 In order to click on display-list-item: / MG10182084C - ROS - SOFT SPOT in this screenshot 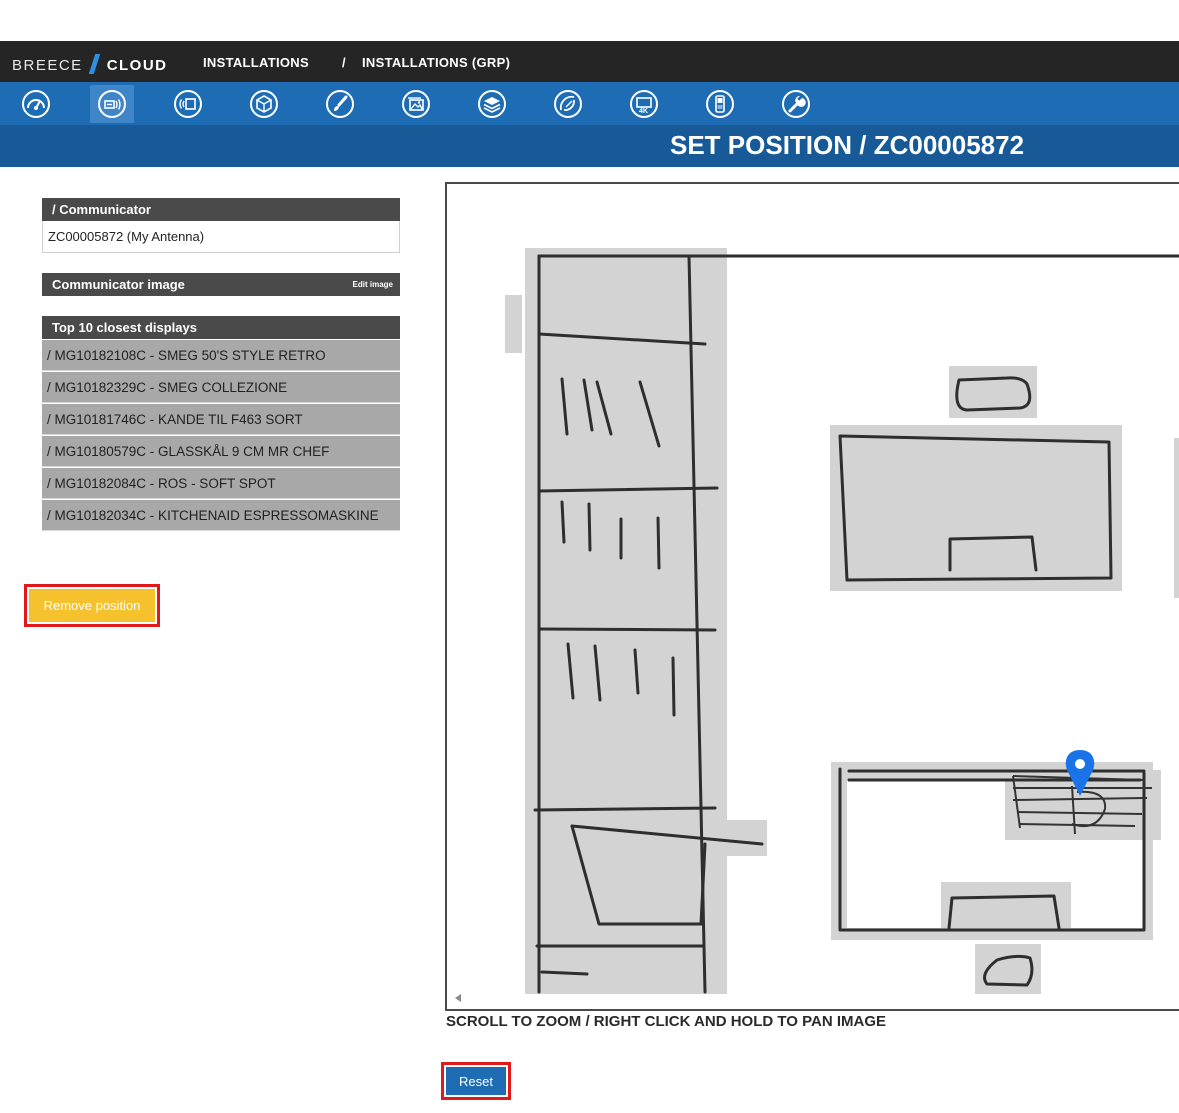, I will do `click(221, 483)`.